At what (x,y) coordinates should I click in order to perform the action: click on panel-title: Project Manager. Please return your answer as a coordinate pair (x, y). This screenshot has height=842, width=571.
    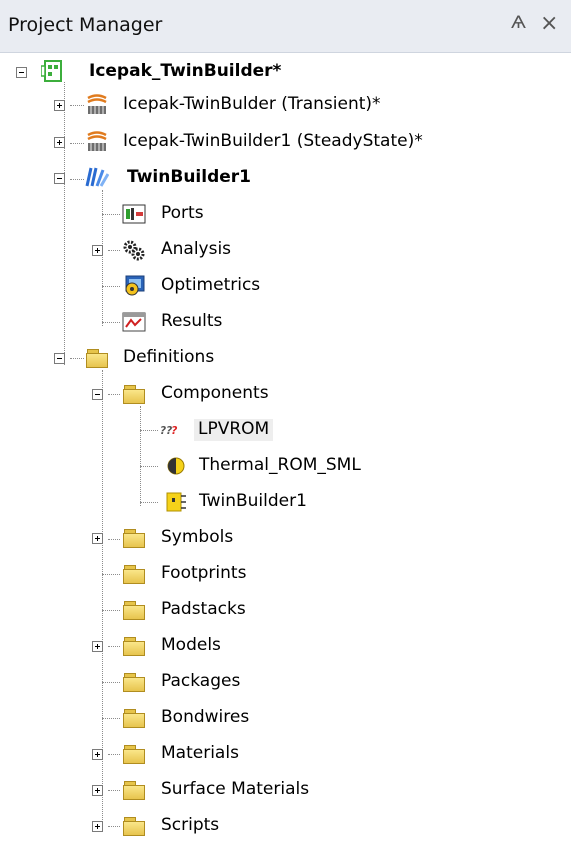
    Looking at the image, I should click on (85, 25).